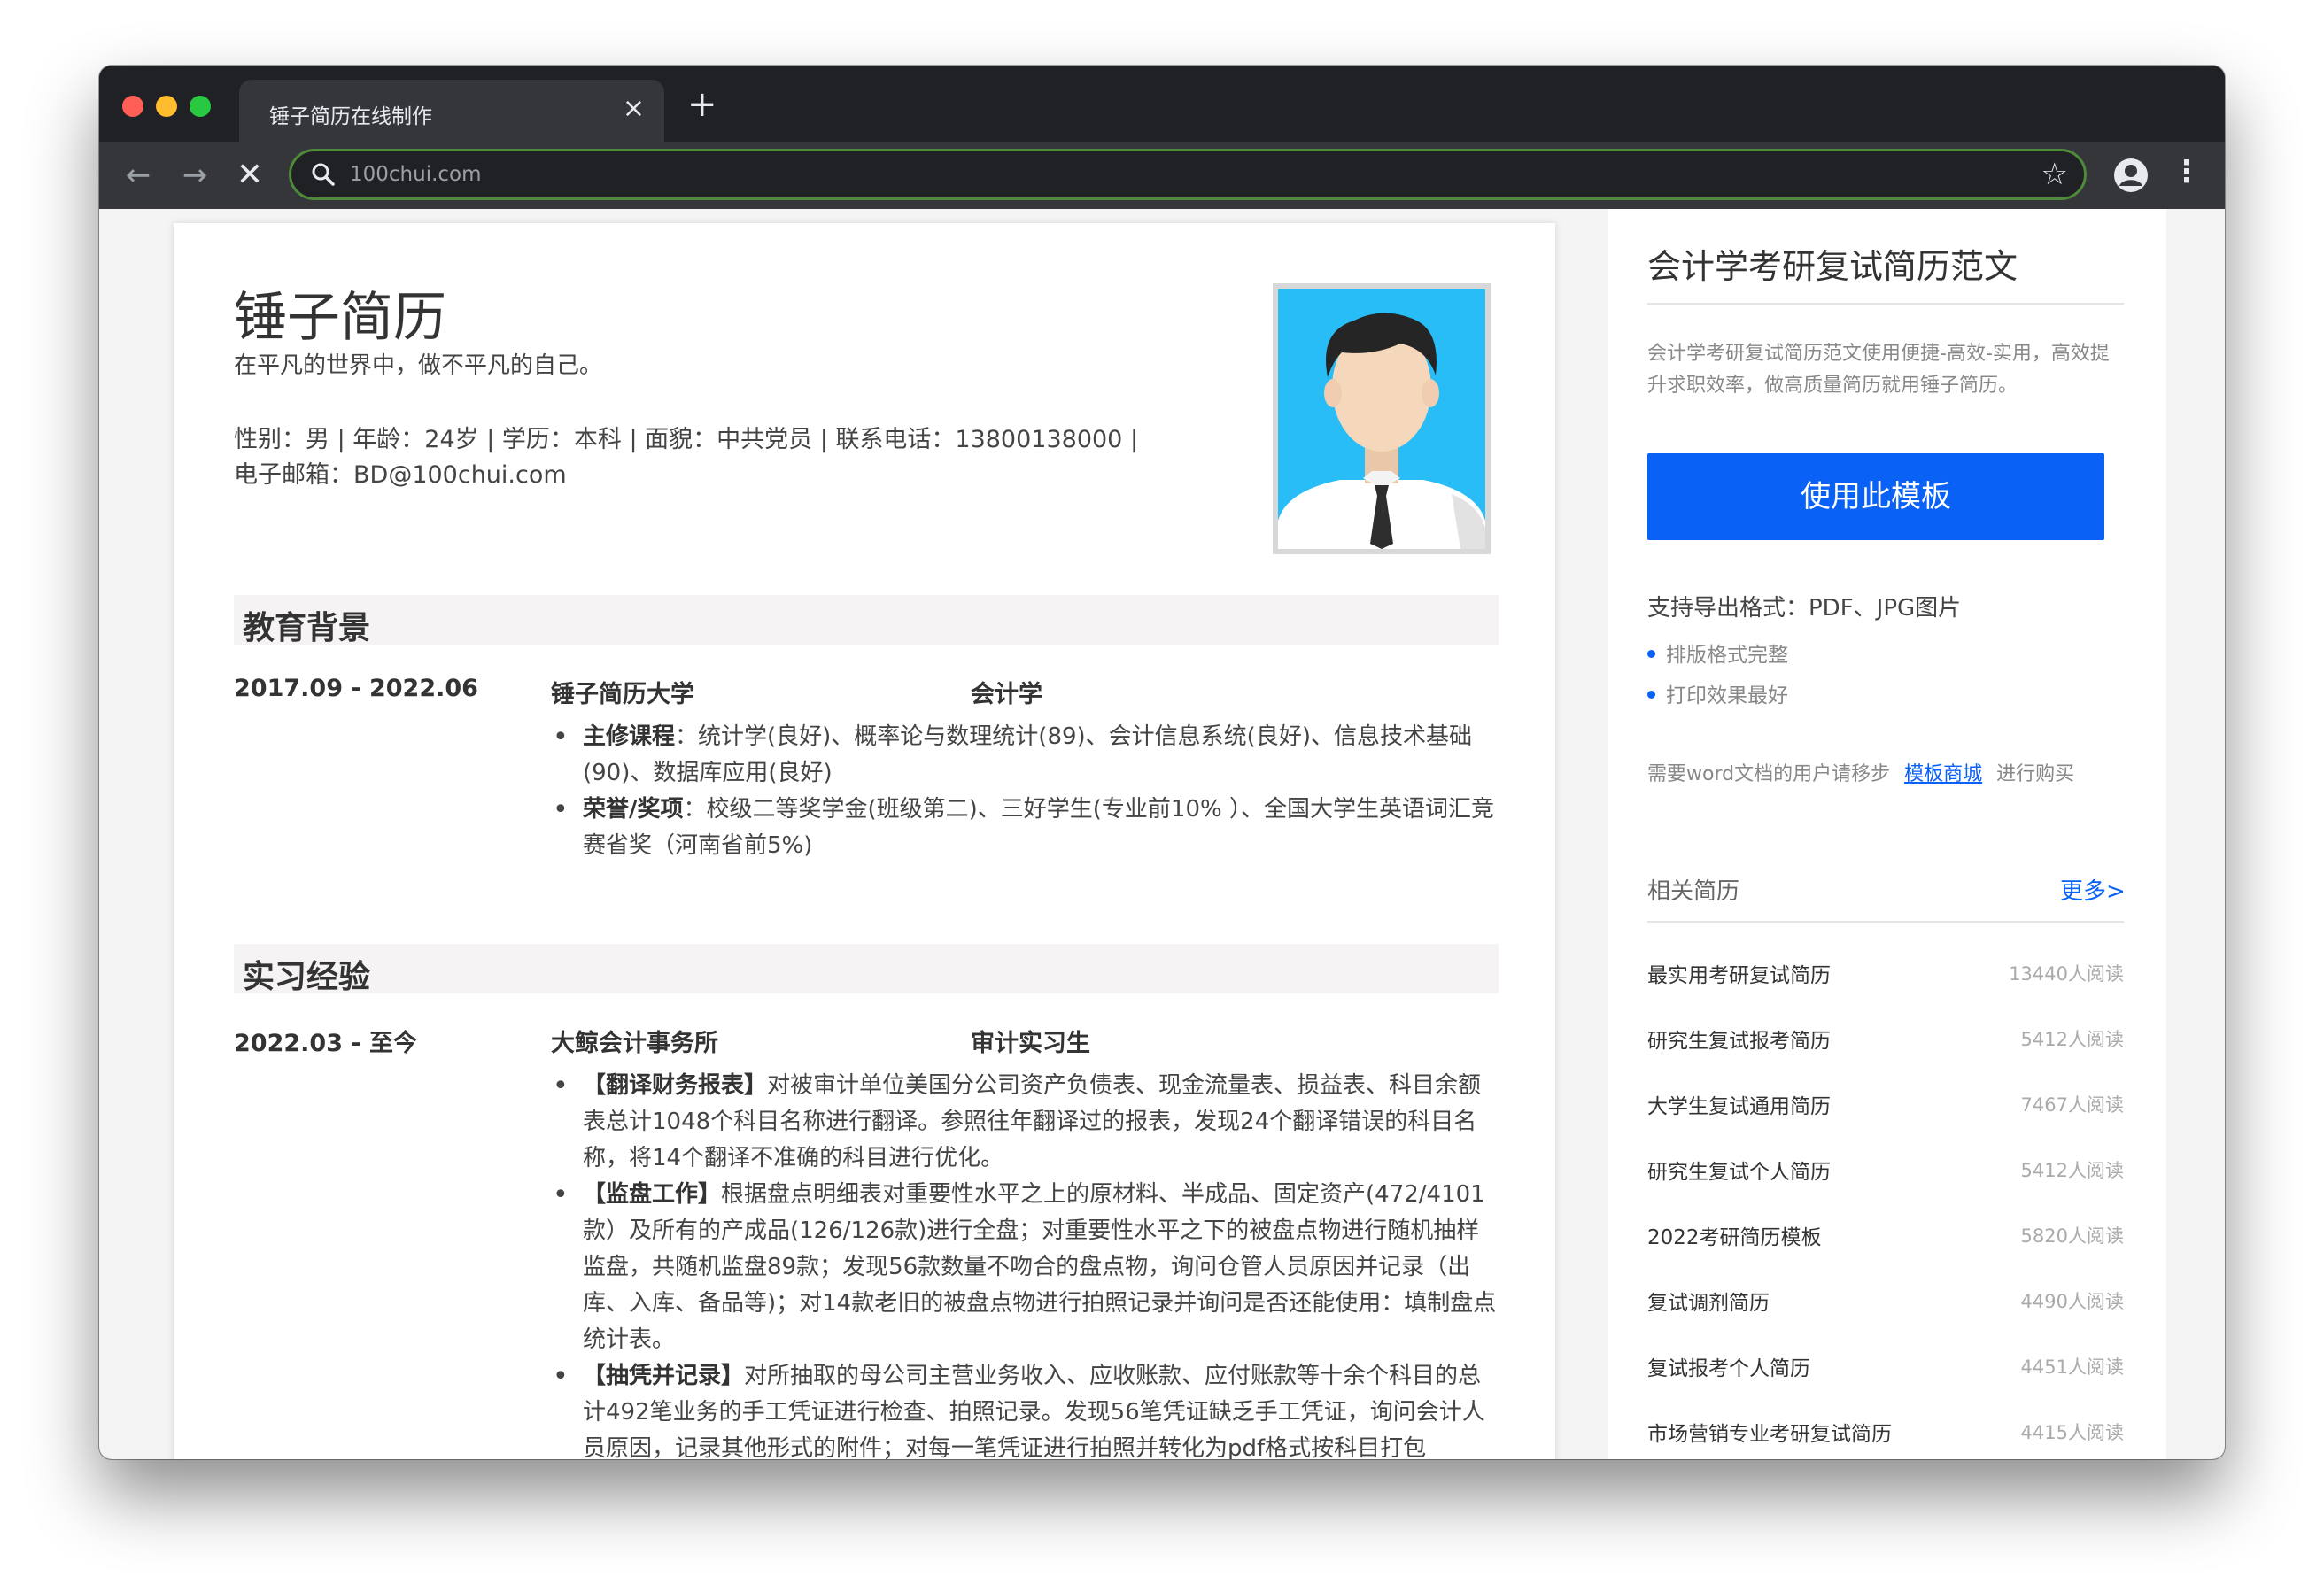 This screenshot has height=1592, width=2324. What do you see at coordinates (132, 106) in the screenshot?
I see `close-window-button` at bounding box center [132, 106].